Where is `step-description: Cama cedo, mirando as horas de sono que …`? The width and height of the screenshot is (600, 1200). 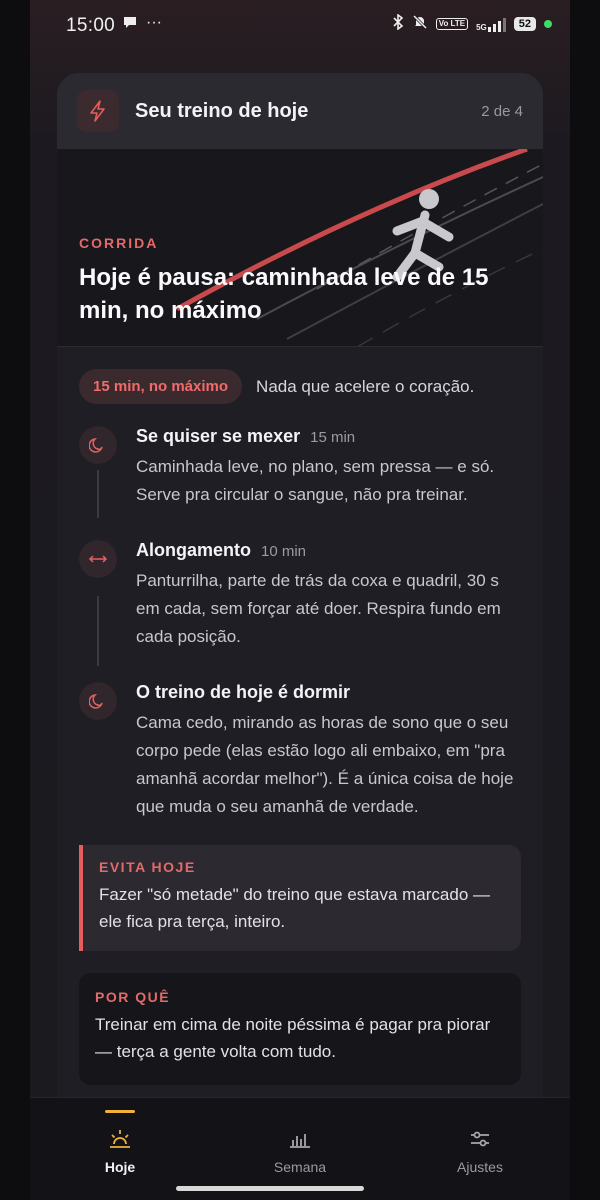
step-description: Cama cedo, mirando as horas de sono que … is located at coordinates (325, 764).